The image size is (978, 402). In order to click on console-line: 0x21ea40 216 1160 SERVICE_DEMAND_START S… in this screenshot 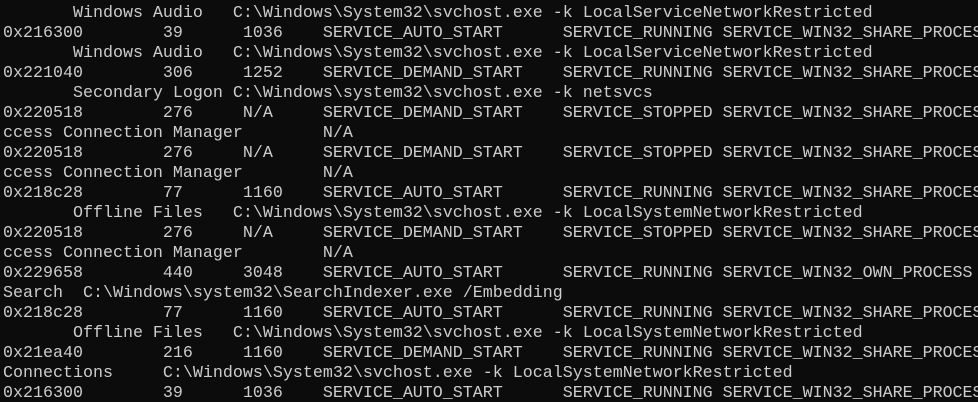, I will do `click(490, 353)`.